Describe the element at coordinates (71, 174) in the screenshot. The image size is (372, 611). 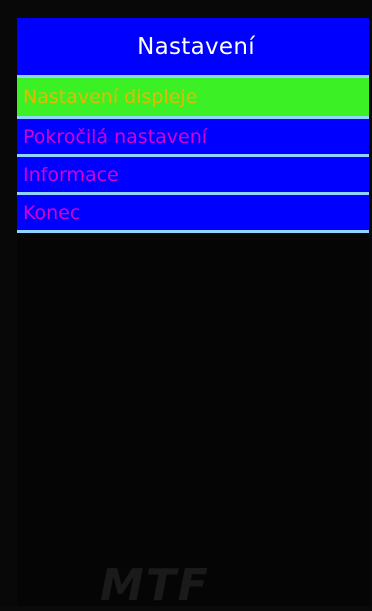
I see `menu-item-label: Informace` at that location.